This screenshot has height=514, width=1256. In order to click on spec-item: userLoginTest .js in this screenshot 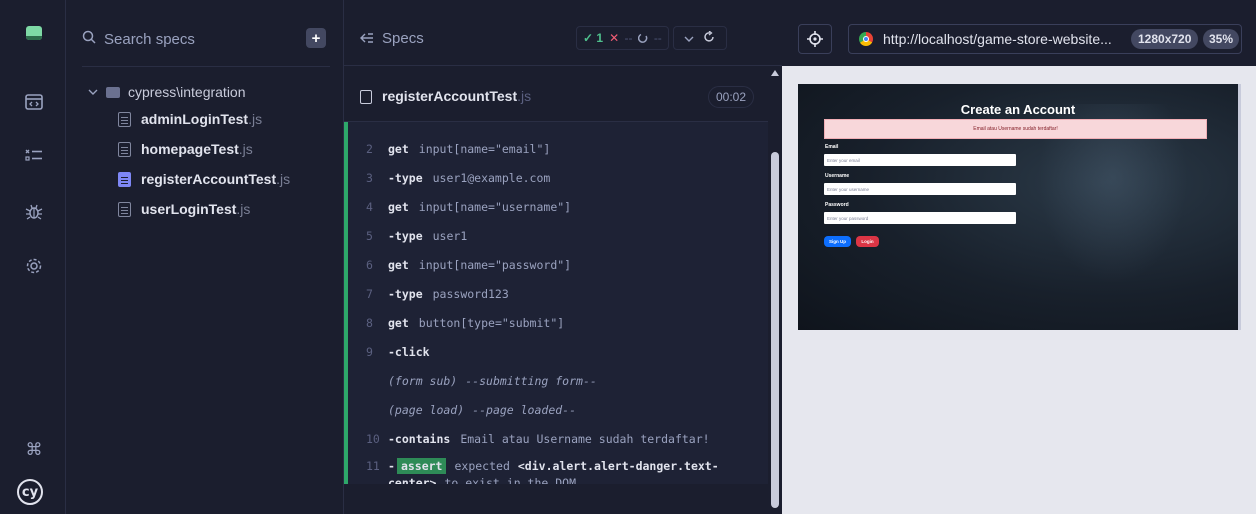, I will do `click(184, 209)`.